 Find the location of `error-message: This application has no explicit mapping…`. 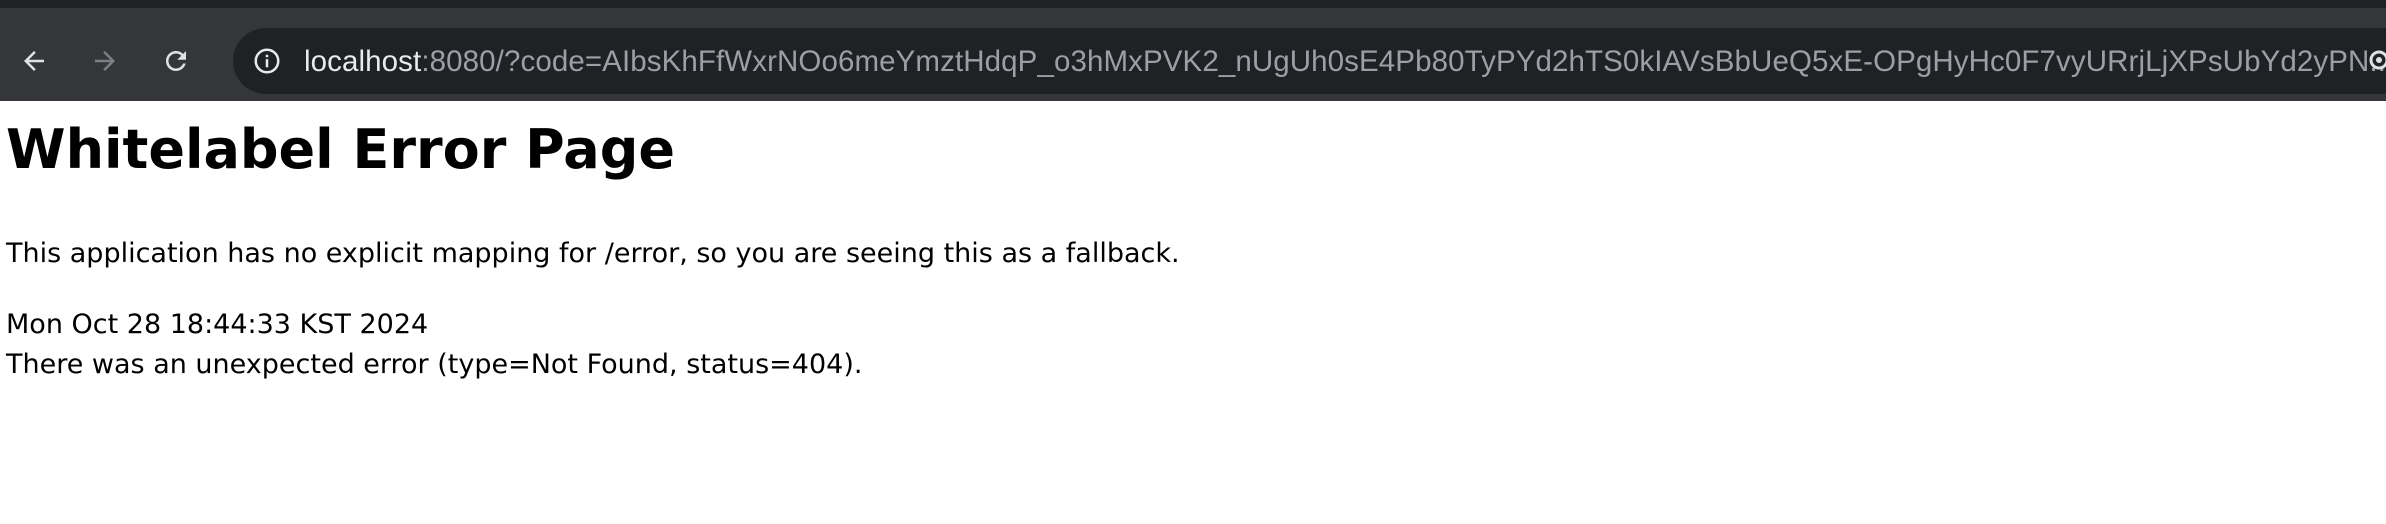

error-message: This application has no explicit mapping… is located at coordinates (593, 253).